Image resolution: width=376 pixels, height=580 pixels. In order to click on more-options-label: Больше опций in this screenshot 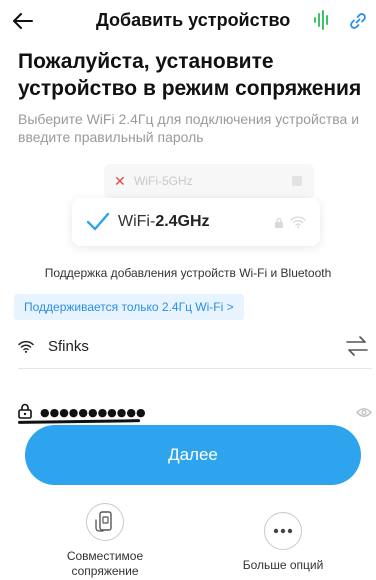, I will do `click(283, 565)`.